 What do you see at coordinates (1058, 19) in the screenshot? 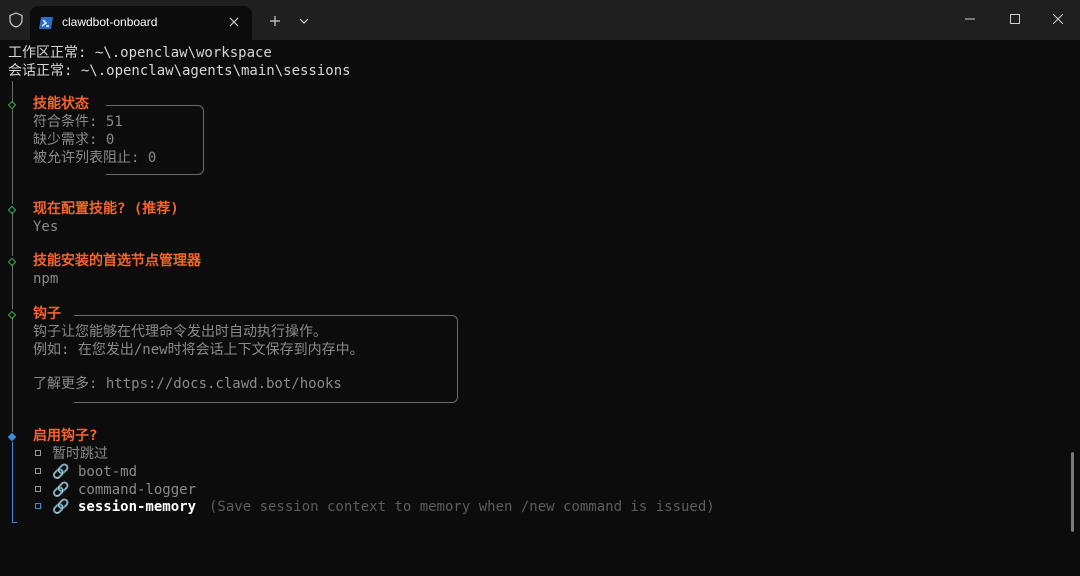
I see `close-window-button` at bounding box center [1058, 19].